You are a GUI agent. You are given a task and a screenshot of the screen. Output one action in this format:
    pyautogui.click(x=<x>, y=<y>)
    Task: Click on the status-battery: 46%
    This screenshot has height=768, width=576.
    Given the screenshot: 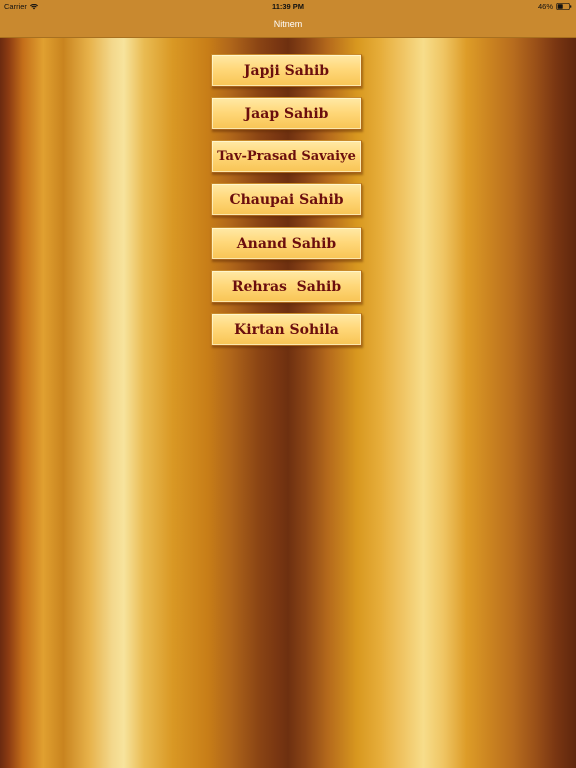 What is the action you would take?
    pyautogui.click(x=555, y=6)
    